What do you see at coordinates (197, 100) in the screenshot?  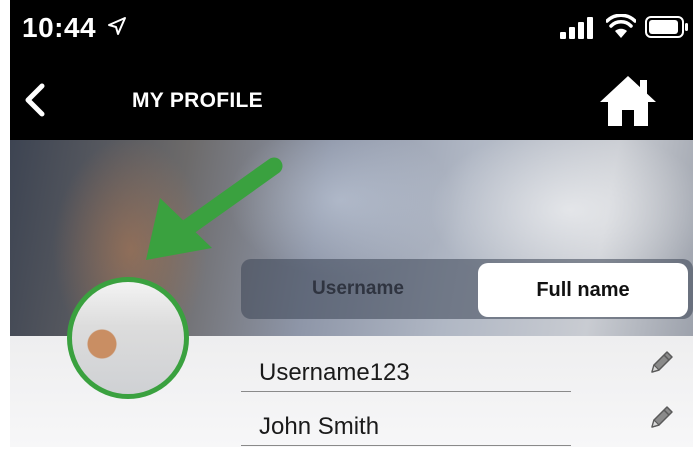 I see `page-title: MY PROFILE` at bounding box center [197, 100].